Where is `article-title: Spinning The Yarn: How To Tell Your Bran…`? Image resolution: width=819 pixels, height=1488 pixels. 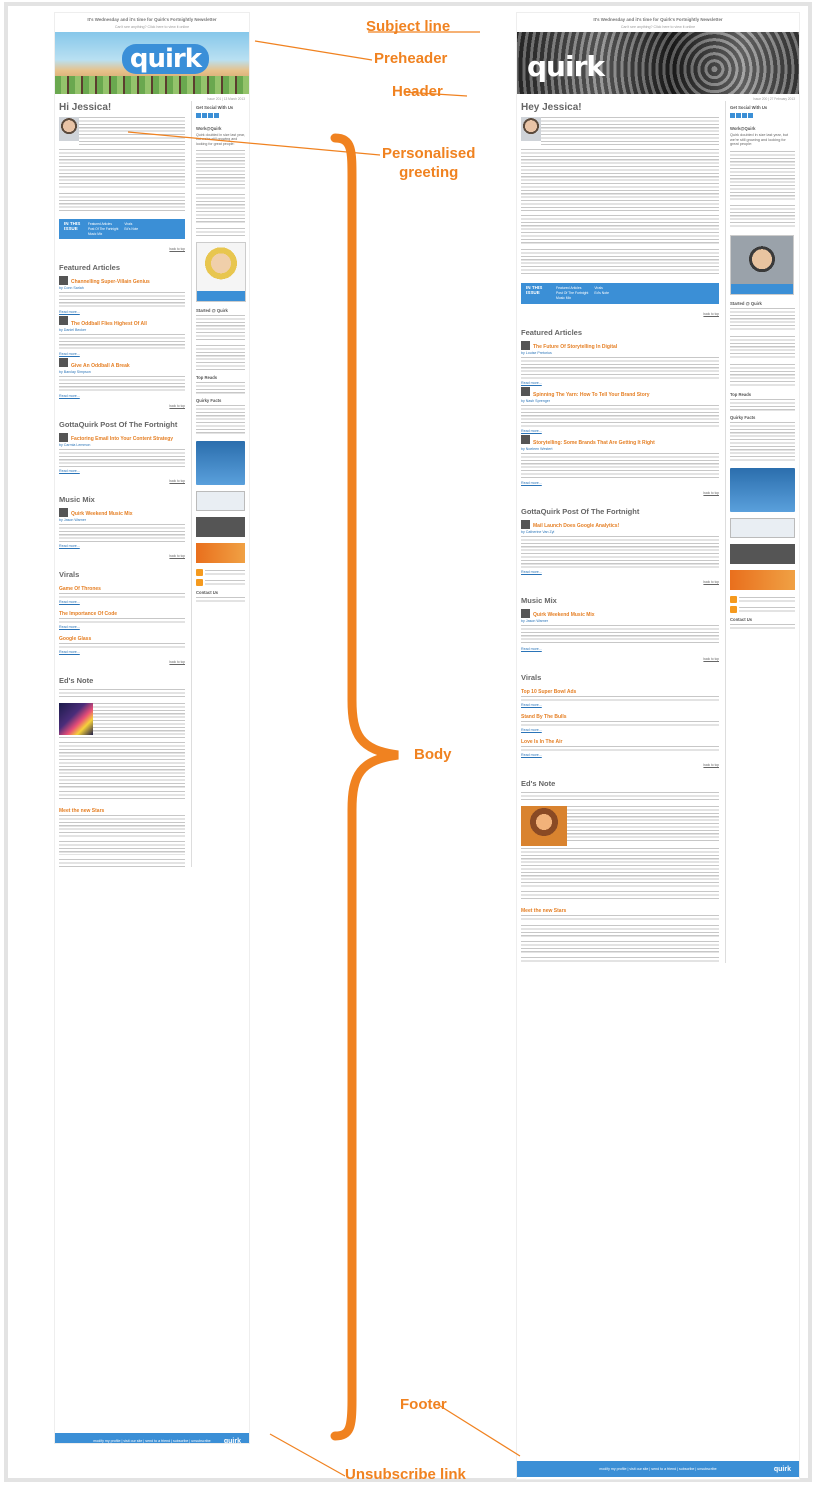 article-title: Spinning The Yarn: How To Tell Your Bran… is located at coordinates (620, 395).